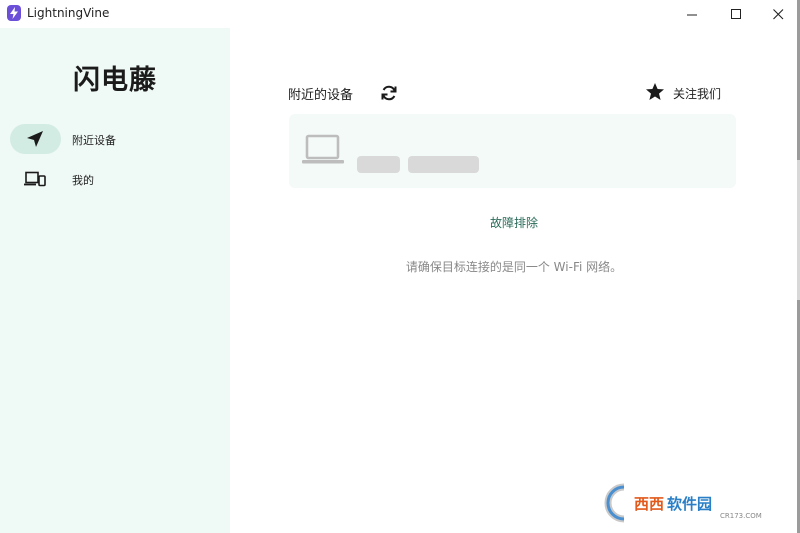 The width and height of the screenshot is (800, 533). What do you see at coordinates (399, 14) in the screenshot?
I see `title-bar: LightningVine` at bounding box center [399, 14].